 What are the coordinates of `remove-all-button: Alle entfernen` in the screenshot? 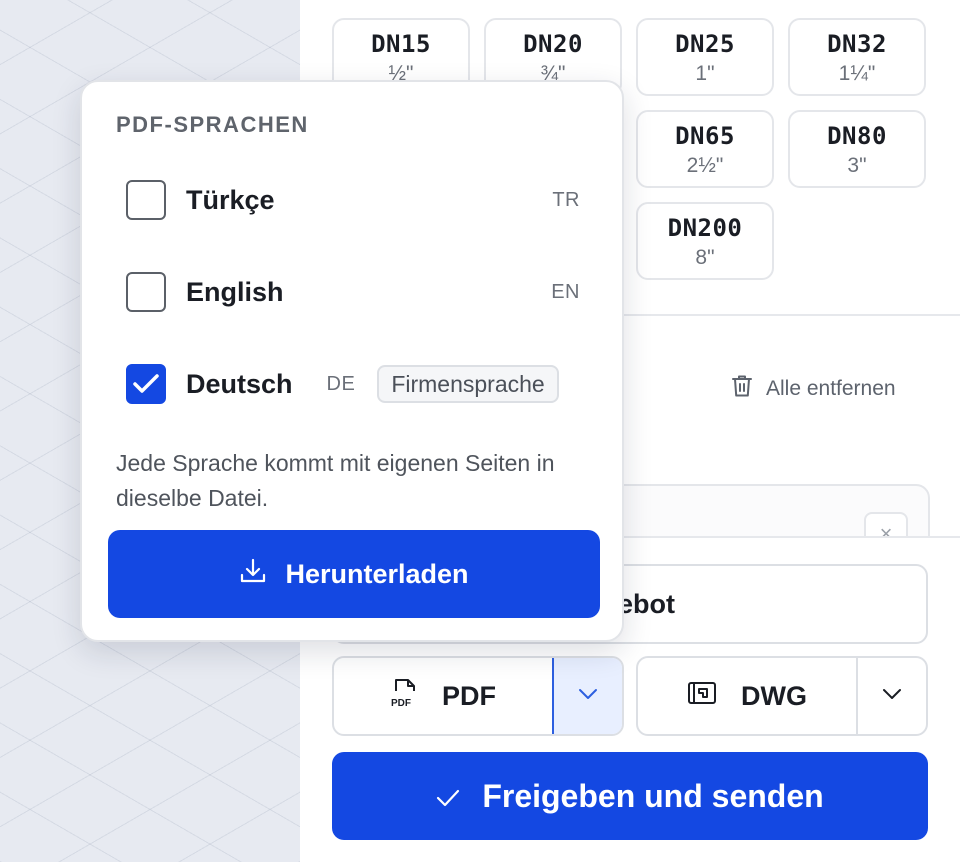 It's located at (813, 389).